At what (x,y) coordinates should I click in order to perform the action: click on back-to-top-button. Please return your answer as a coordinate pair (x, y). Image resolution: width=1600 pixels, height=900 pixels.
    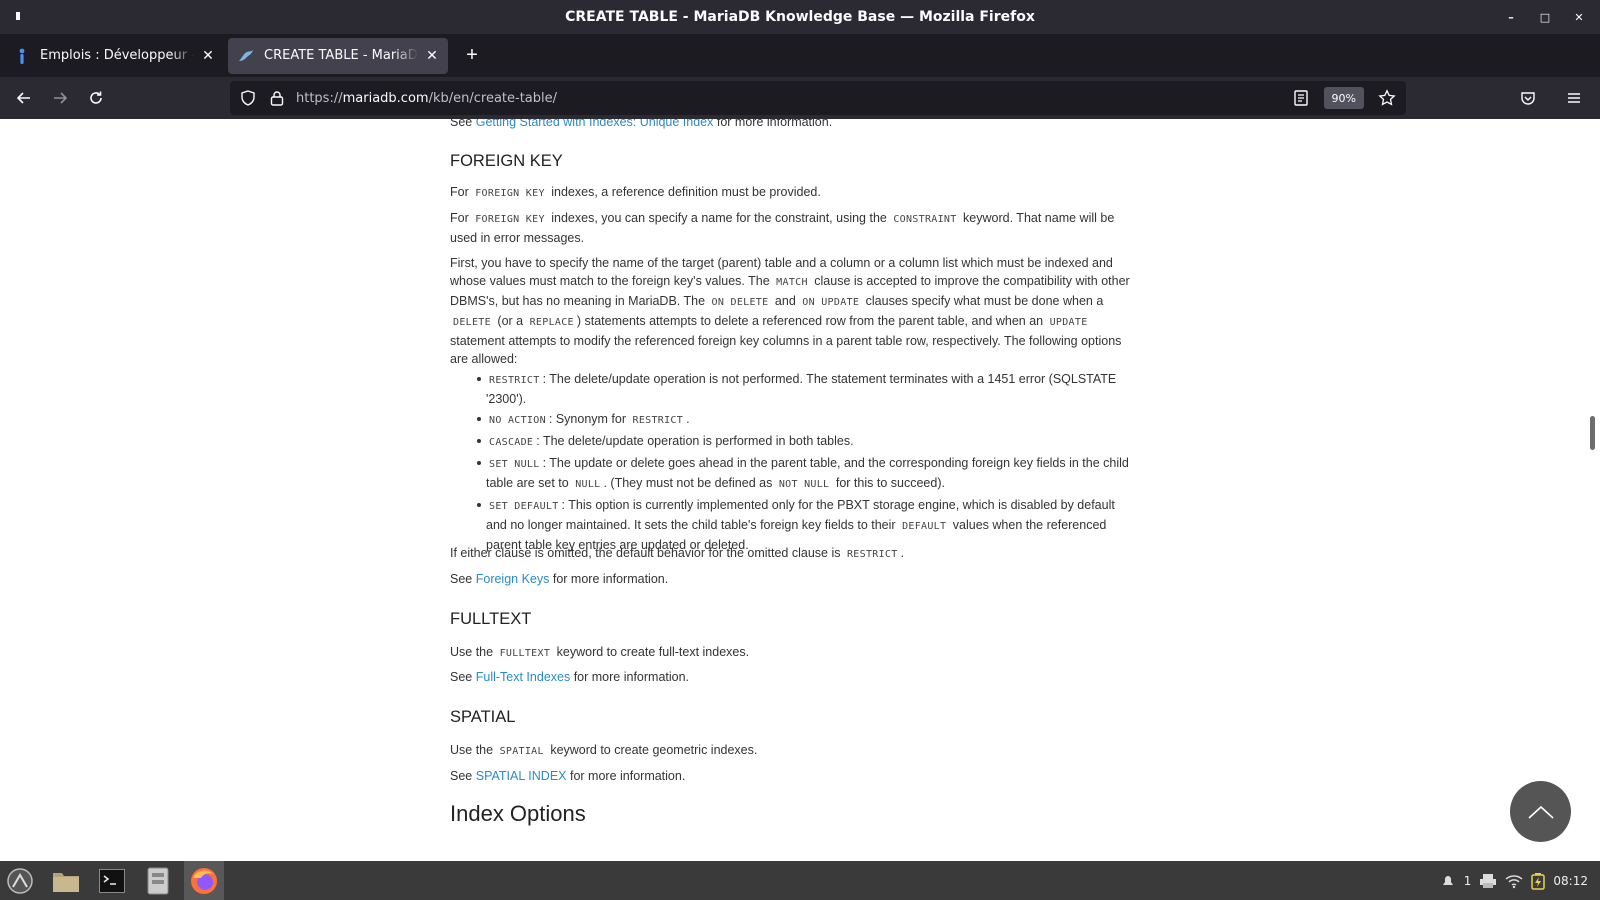
    Looking at the image, I should click on (1540, 811).